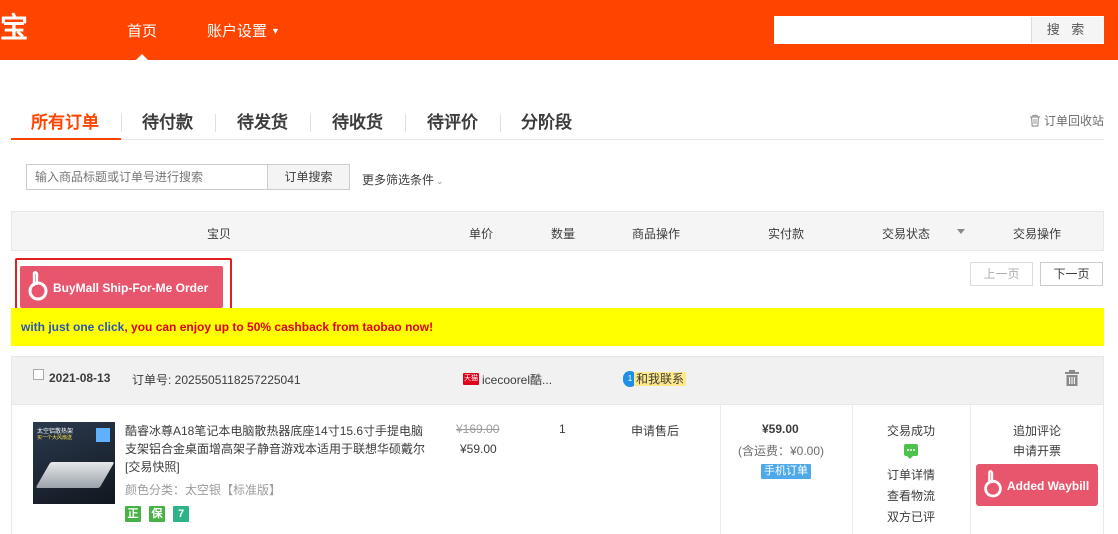  Describe the element at coordinates (911, 474) in the screenshot. I see `order-details-link: 订单详情` at that location.